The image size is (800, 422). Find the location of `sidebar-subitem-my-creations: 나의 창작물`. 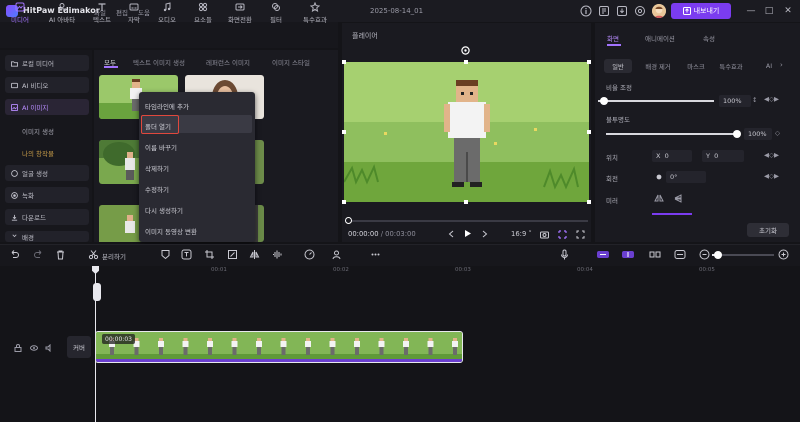

sidebar-subitem-my-creations: 나의 창작물 is located at coordinates (38, 153).